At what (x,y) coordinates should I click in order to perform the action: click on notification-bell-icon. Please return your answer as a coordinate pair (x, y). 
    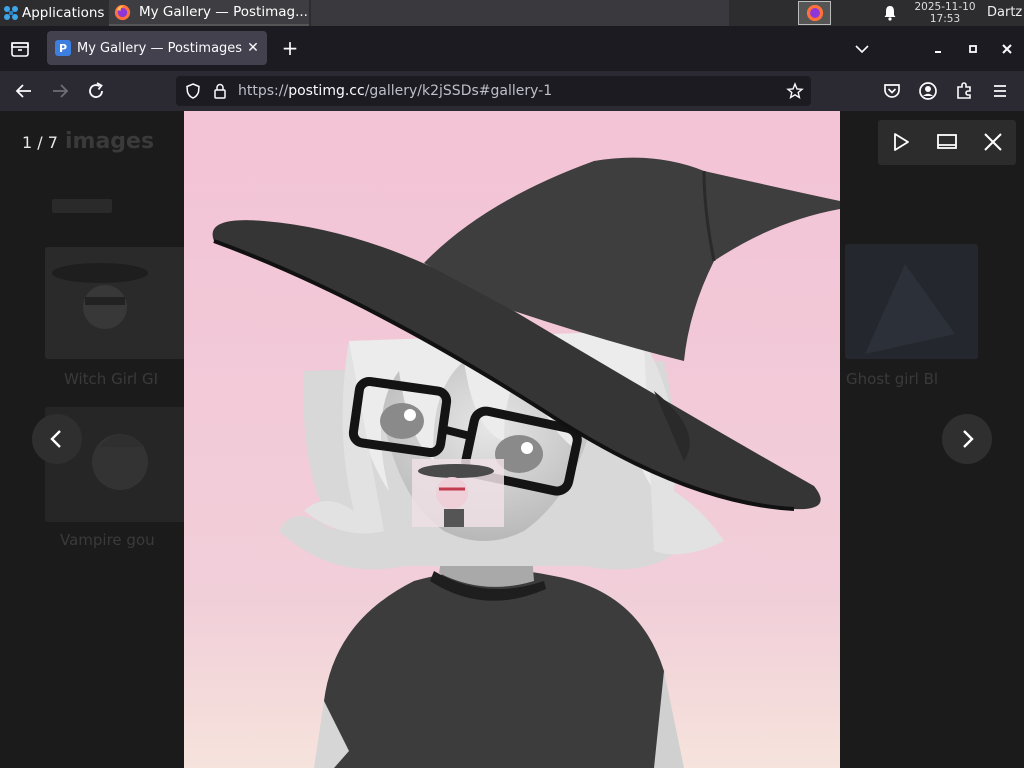
    Looking at the image, I should click on (890, 13).